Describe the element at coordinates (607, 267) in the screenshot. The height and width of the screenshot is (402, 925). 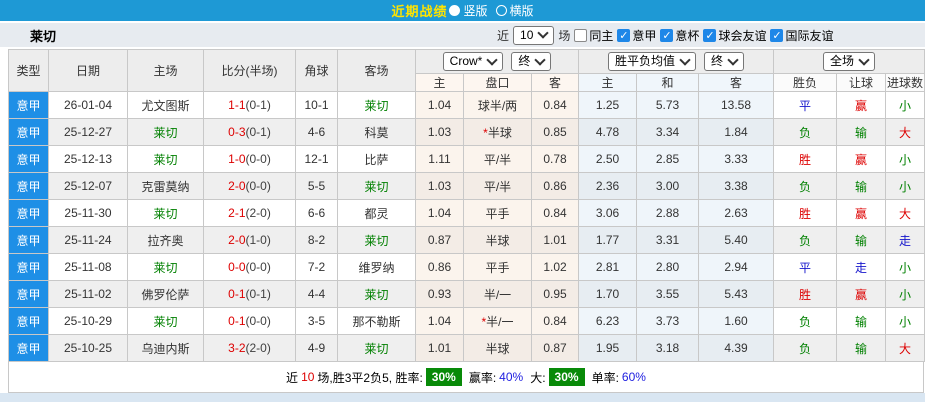
I see `sp-home-odds: 2.81` at that location.